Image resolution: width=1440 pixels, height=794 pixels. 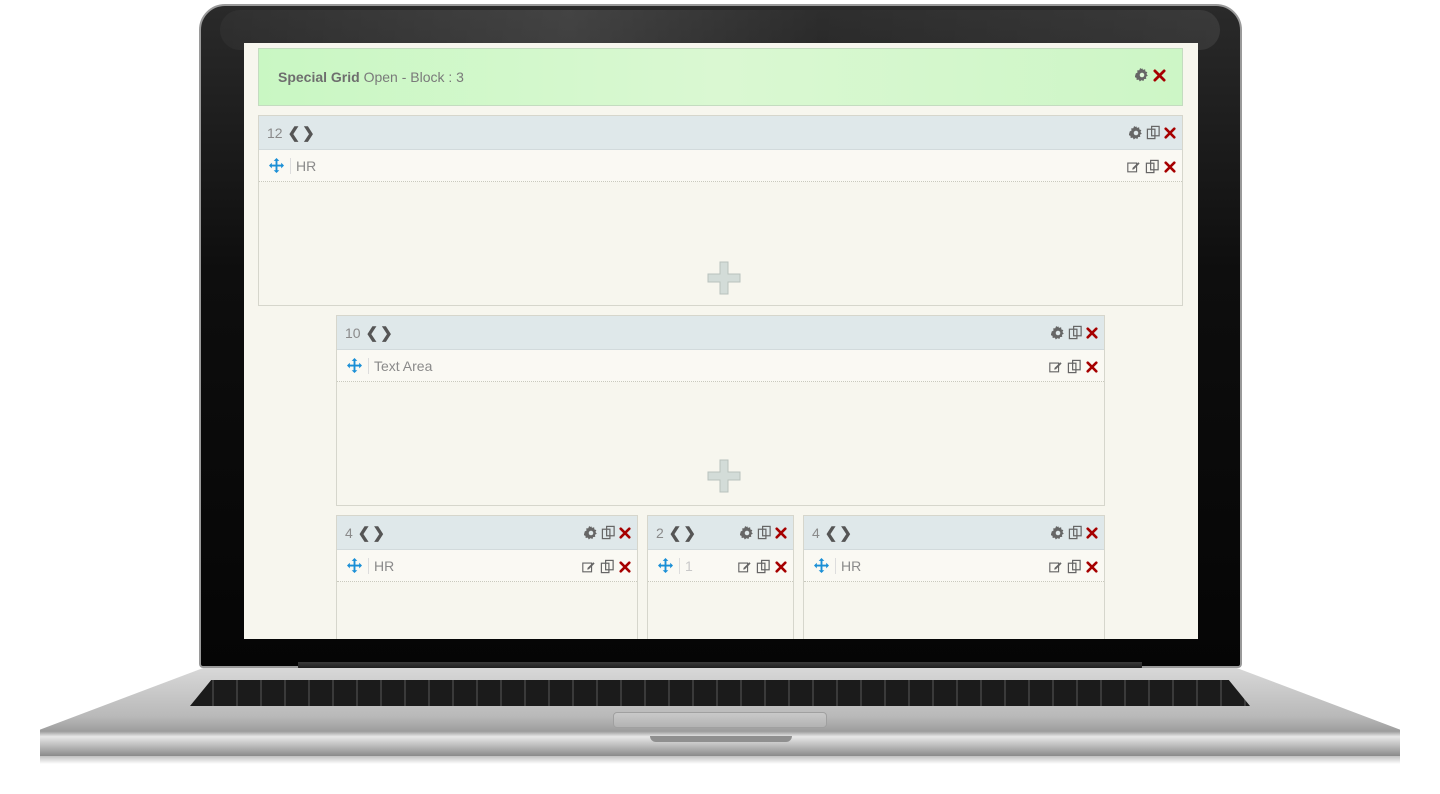 What do you see at coordinates (660, 532) in the screenshot?
I see `column-size: 2` at bounding box center [660, 532].